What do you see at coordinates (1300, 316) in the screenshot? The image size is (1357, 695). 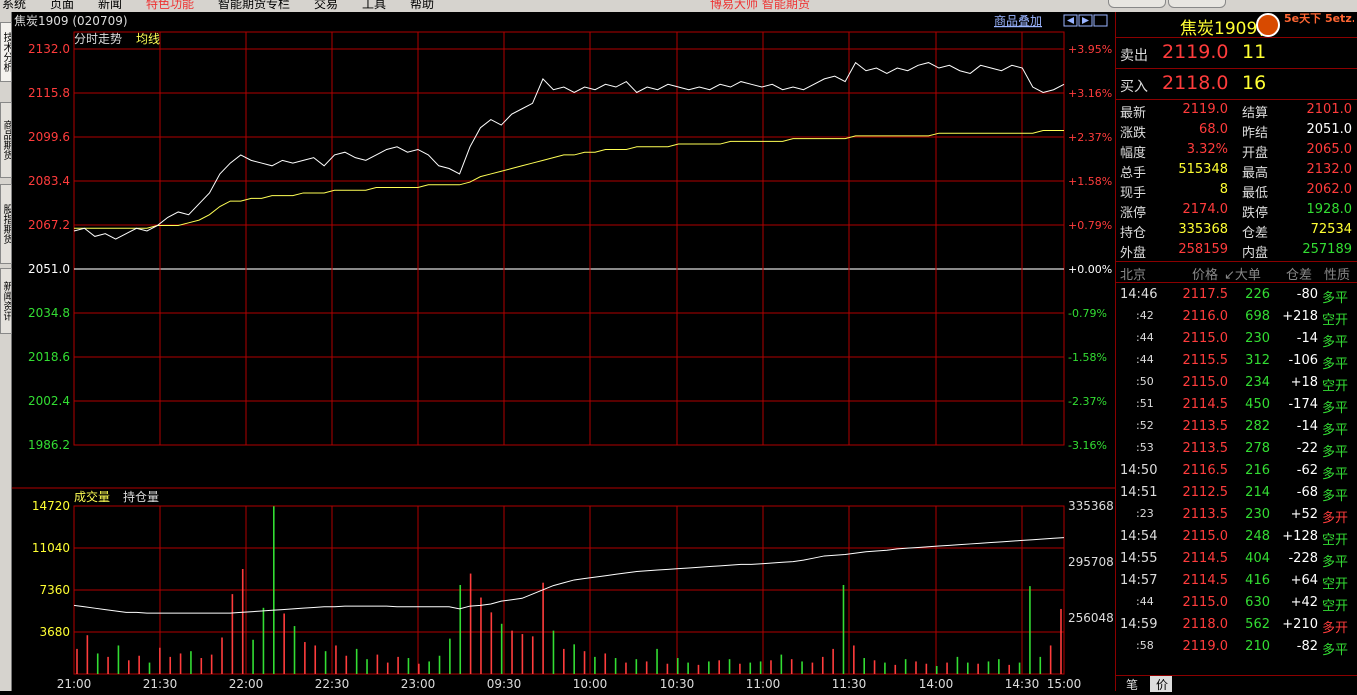 I see `tick-oi-change: +218` at bounding box center [1300, 316].